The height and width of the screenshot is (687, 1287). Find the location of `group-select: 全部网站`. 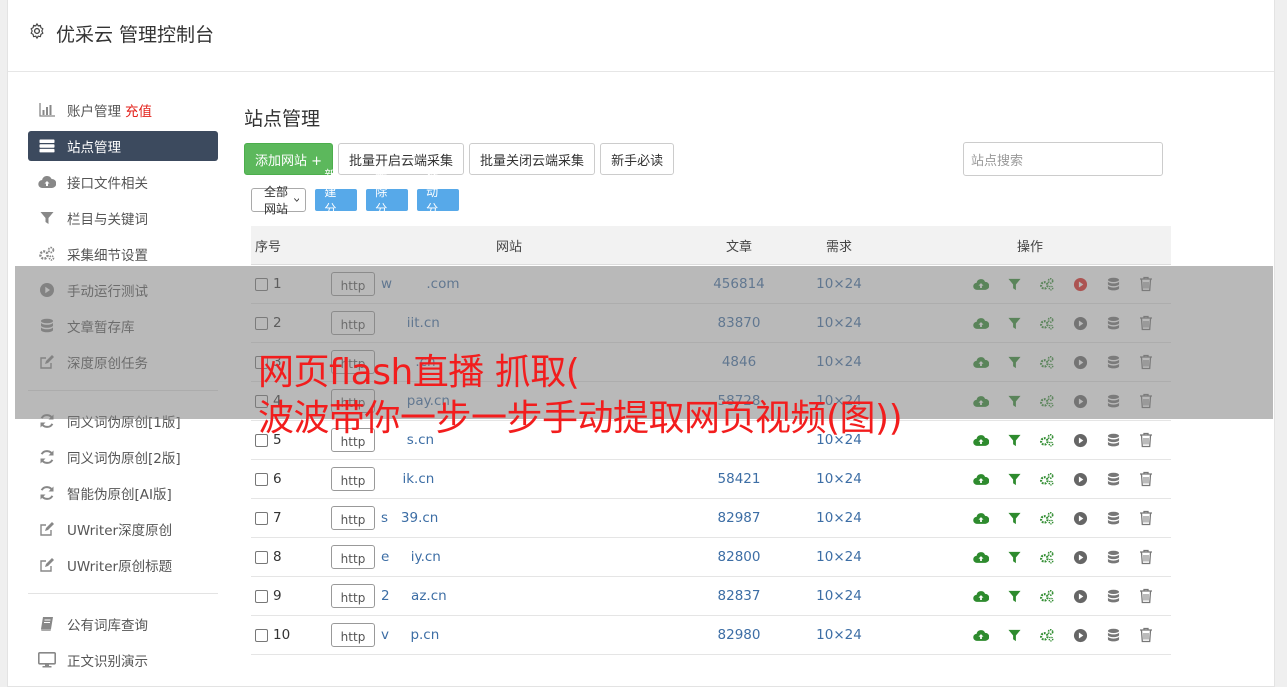

group-select: 全部网站 is located at coordinates (279, 200).